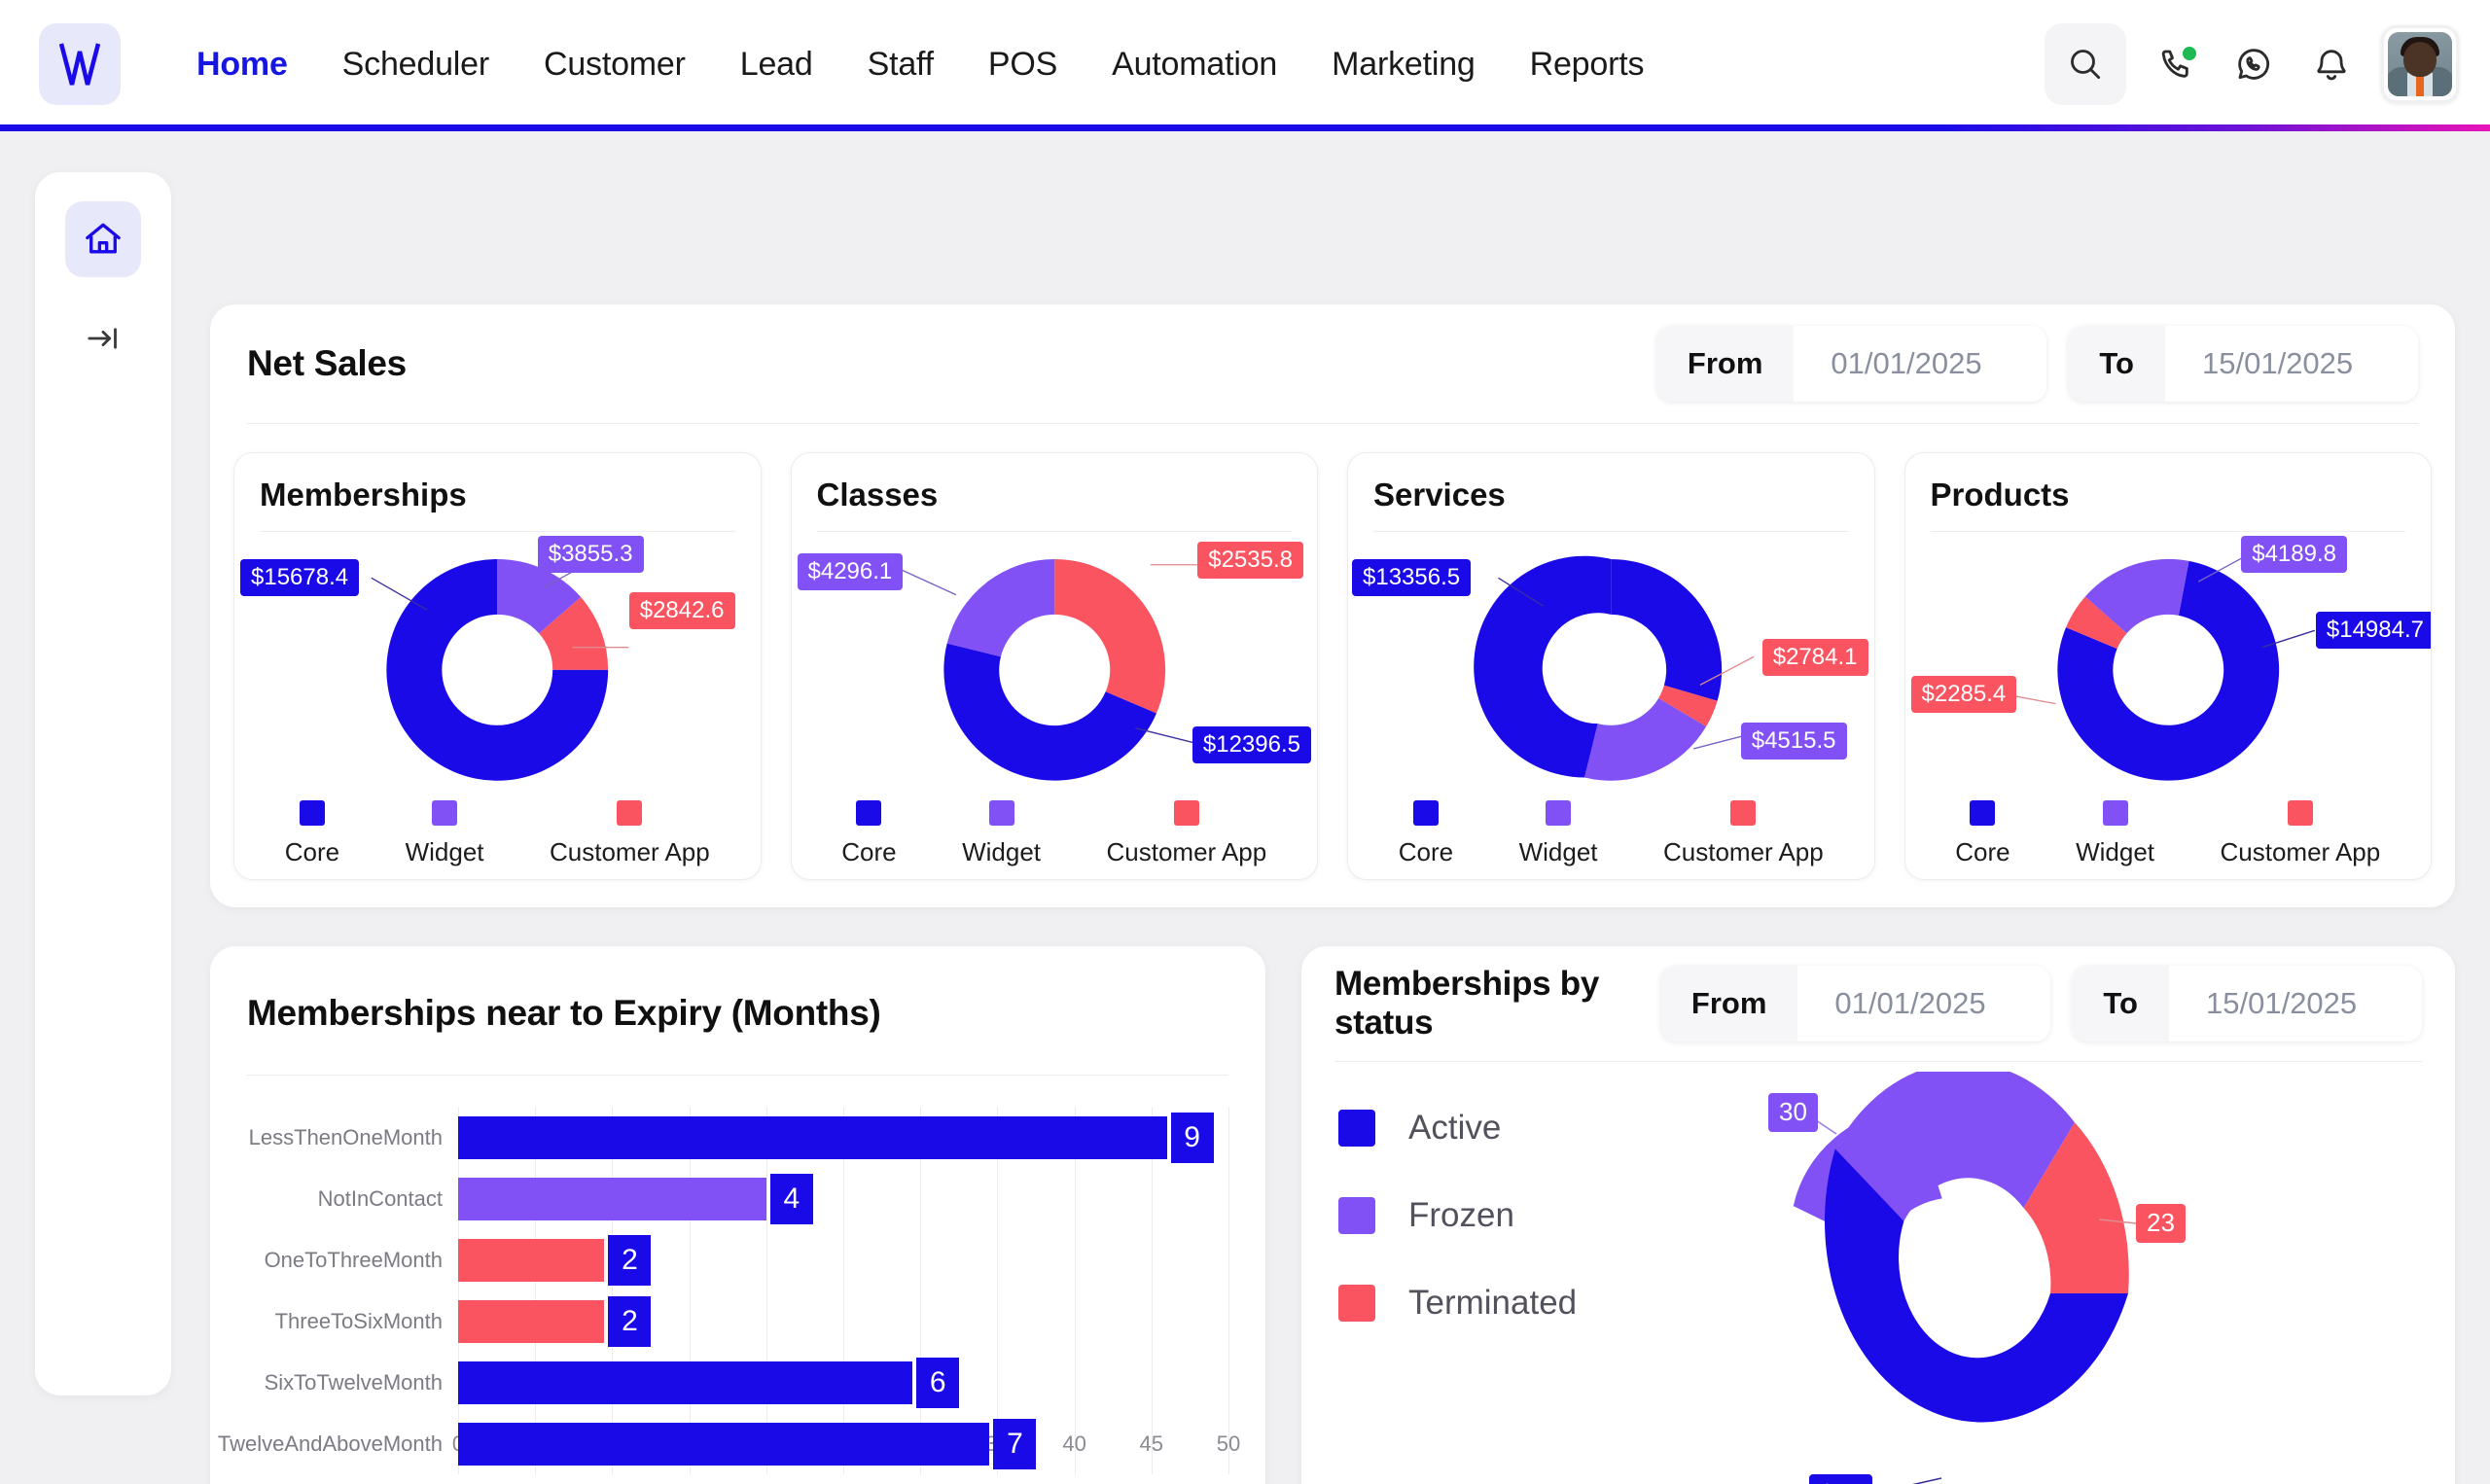 Image resolution: width=2490 pixels, height=1484 pixels. I want to click on brand-accent-bar, so click(1245, 128).